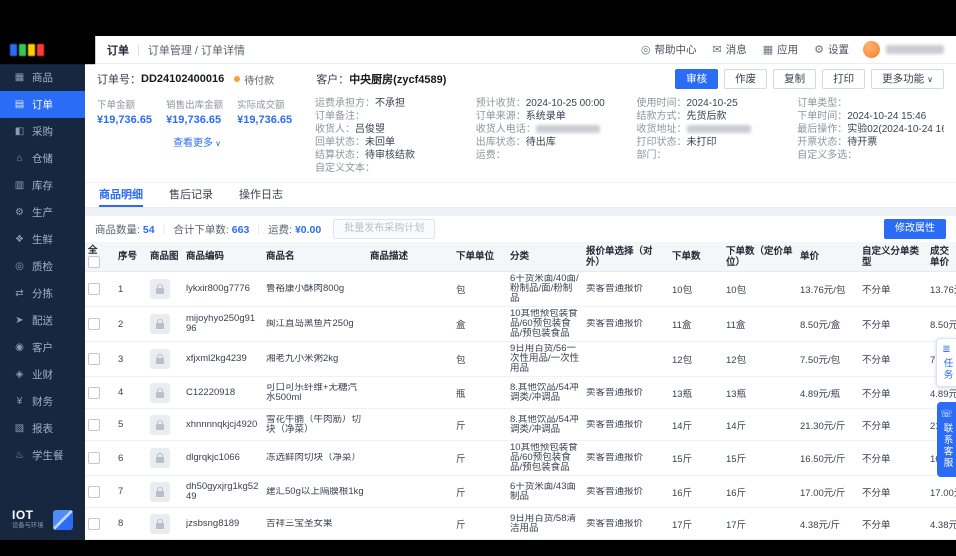 This screenshot has height=556, width=956. What do you see at coordinates (223, 289) in the screenshot?
I see `cell-code: lykxir800g7776` at bounding box center [223, 289].